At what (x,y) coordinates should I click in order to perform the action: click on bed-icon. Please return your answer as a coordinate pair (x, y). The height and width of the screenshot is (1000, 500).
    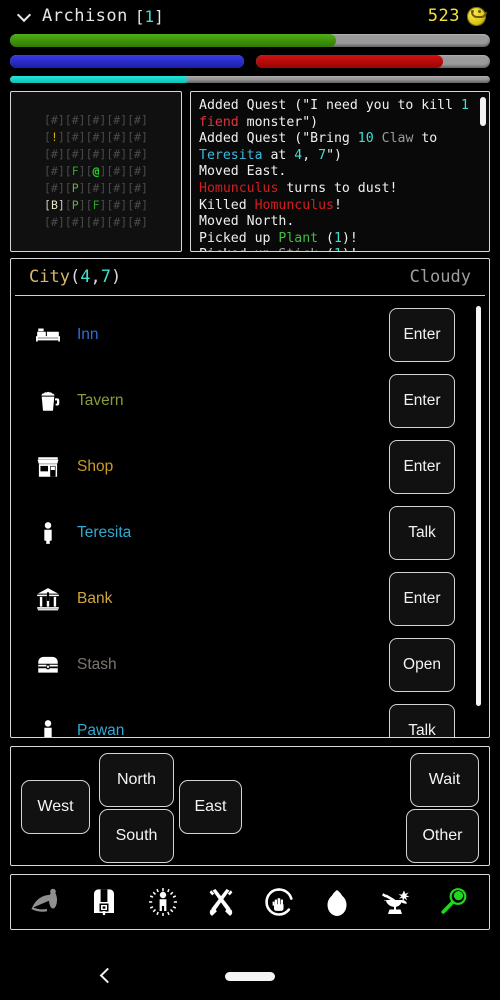
    Looking at the image, I should click on (48, 335).